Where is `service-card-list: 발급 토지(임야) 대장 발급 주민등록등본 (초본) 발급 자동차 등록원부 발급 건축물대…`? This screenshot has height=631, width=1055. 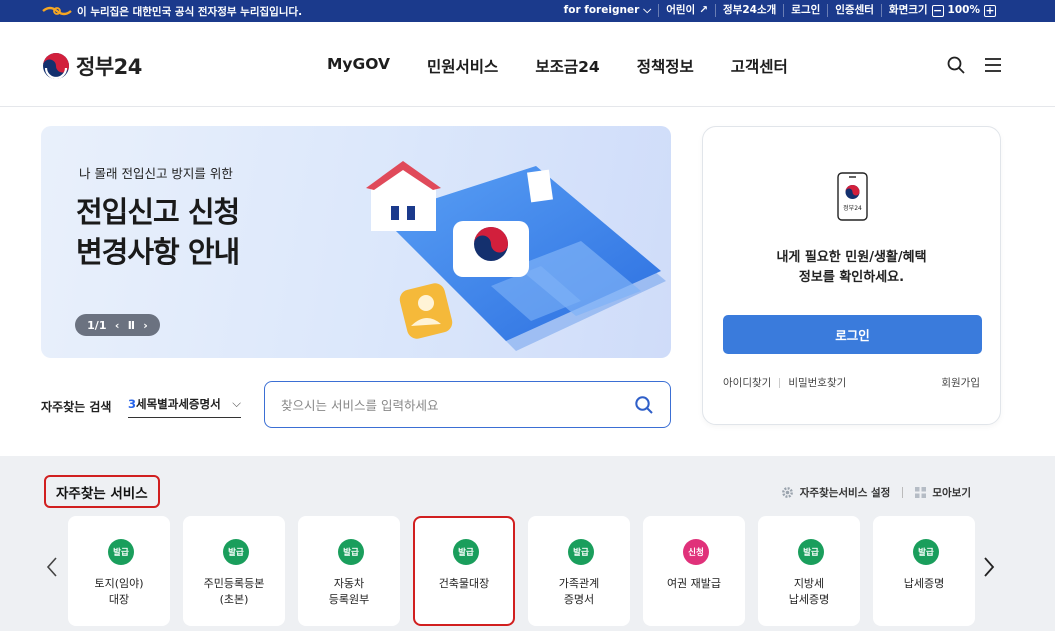
service-card-list: 발급 토지(임야) 대장 발급 주민등록등본 (초본) 발급 자동차 등록원부 발급 건축물대… is located at coordinates (521, 571).